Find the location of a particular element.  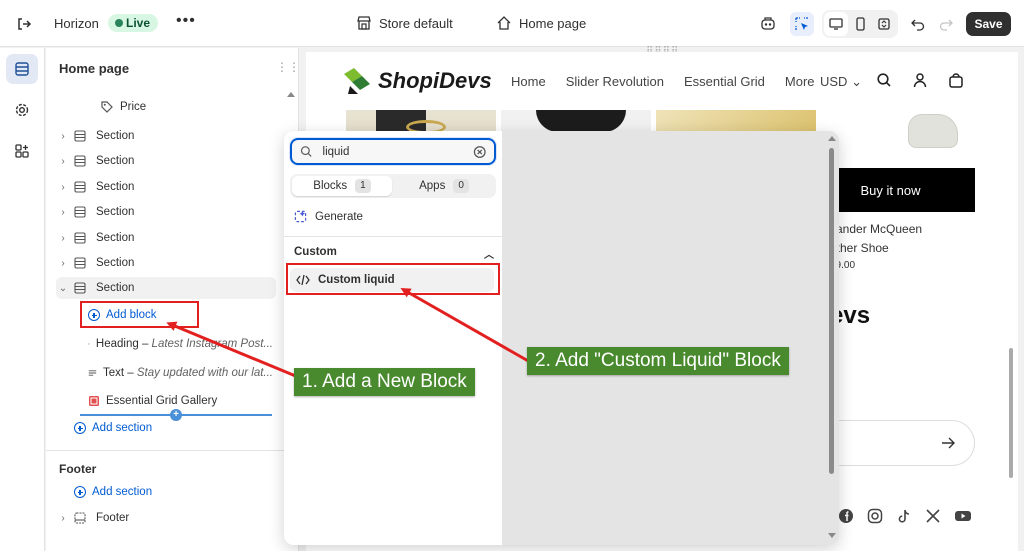

annotation-arrows is located at coordinates (348, 333).